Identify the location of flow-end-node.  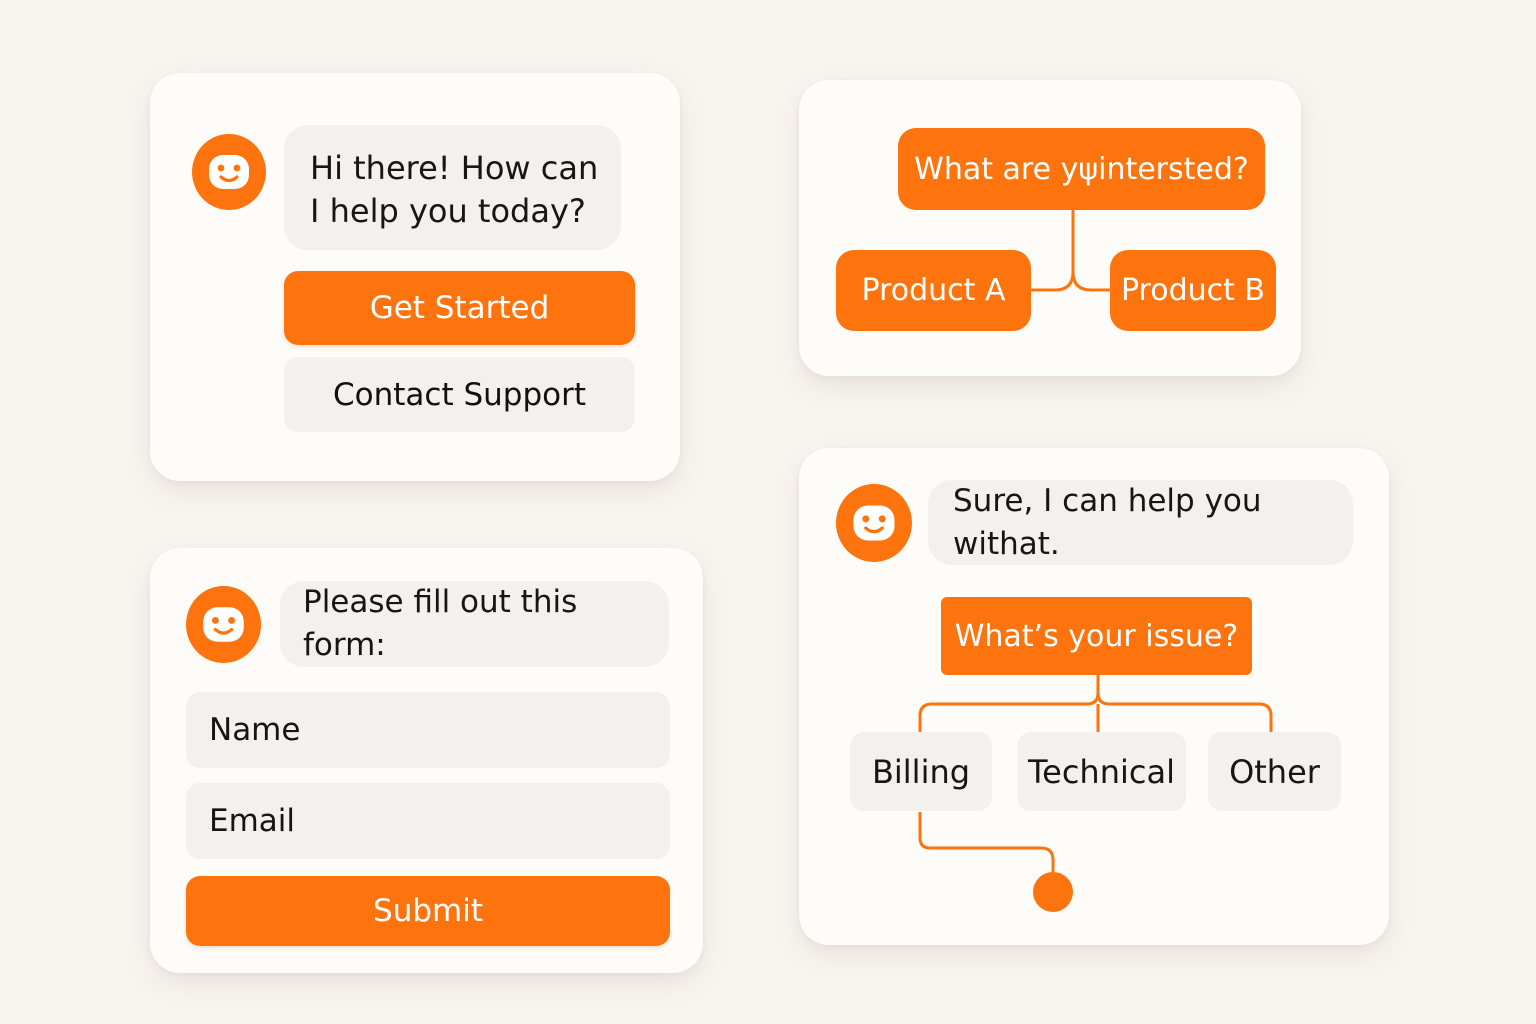
(1053, 892).